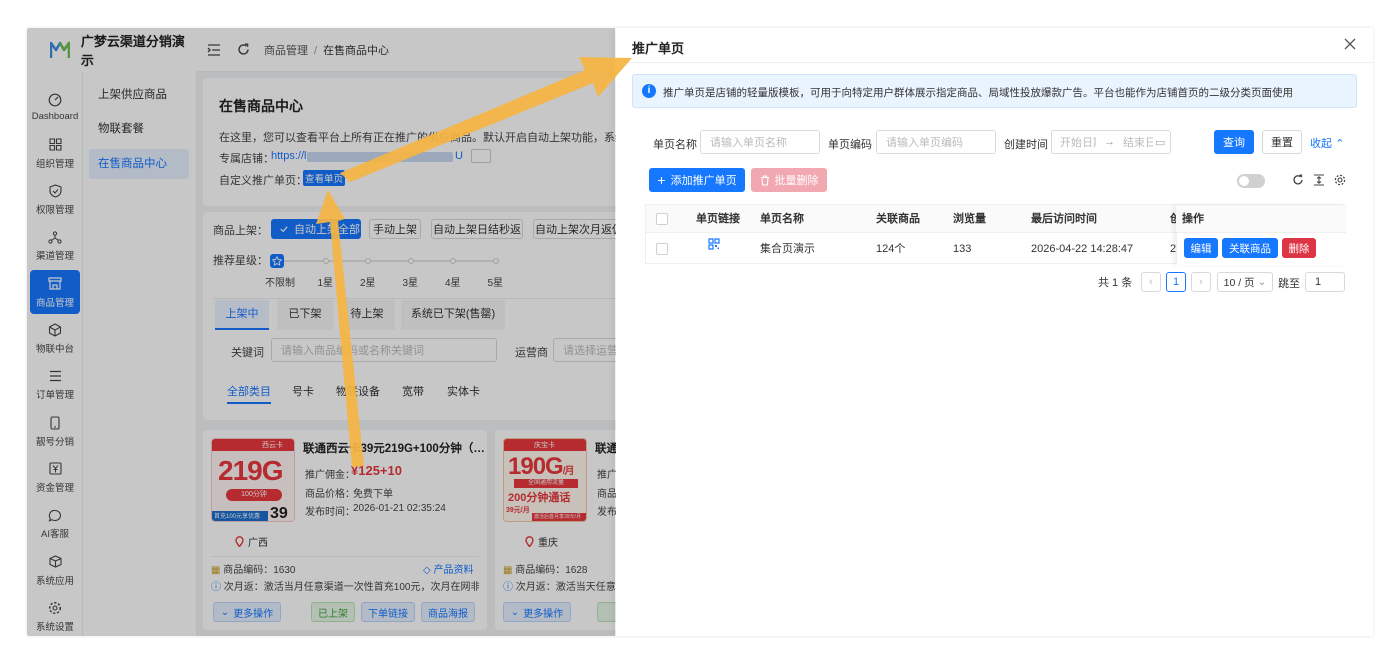  I want to click on next-page-button: ›, so click(1201, 282).